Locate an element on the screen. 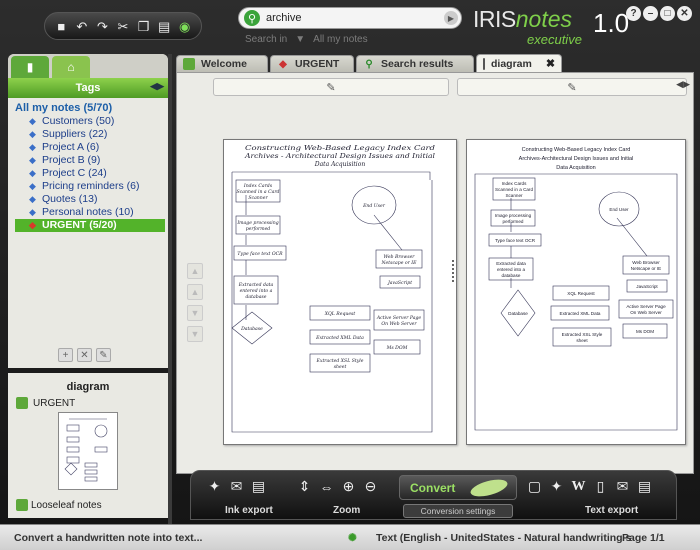 The height and width of the screenshot is (550, 700). tag-label: Quotes (13) is located at coordinates (70, 199).